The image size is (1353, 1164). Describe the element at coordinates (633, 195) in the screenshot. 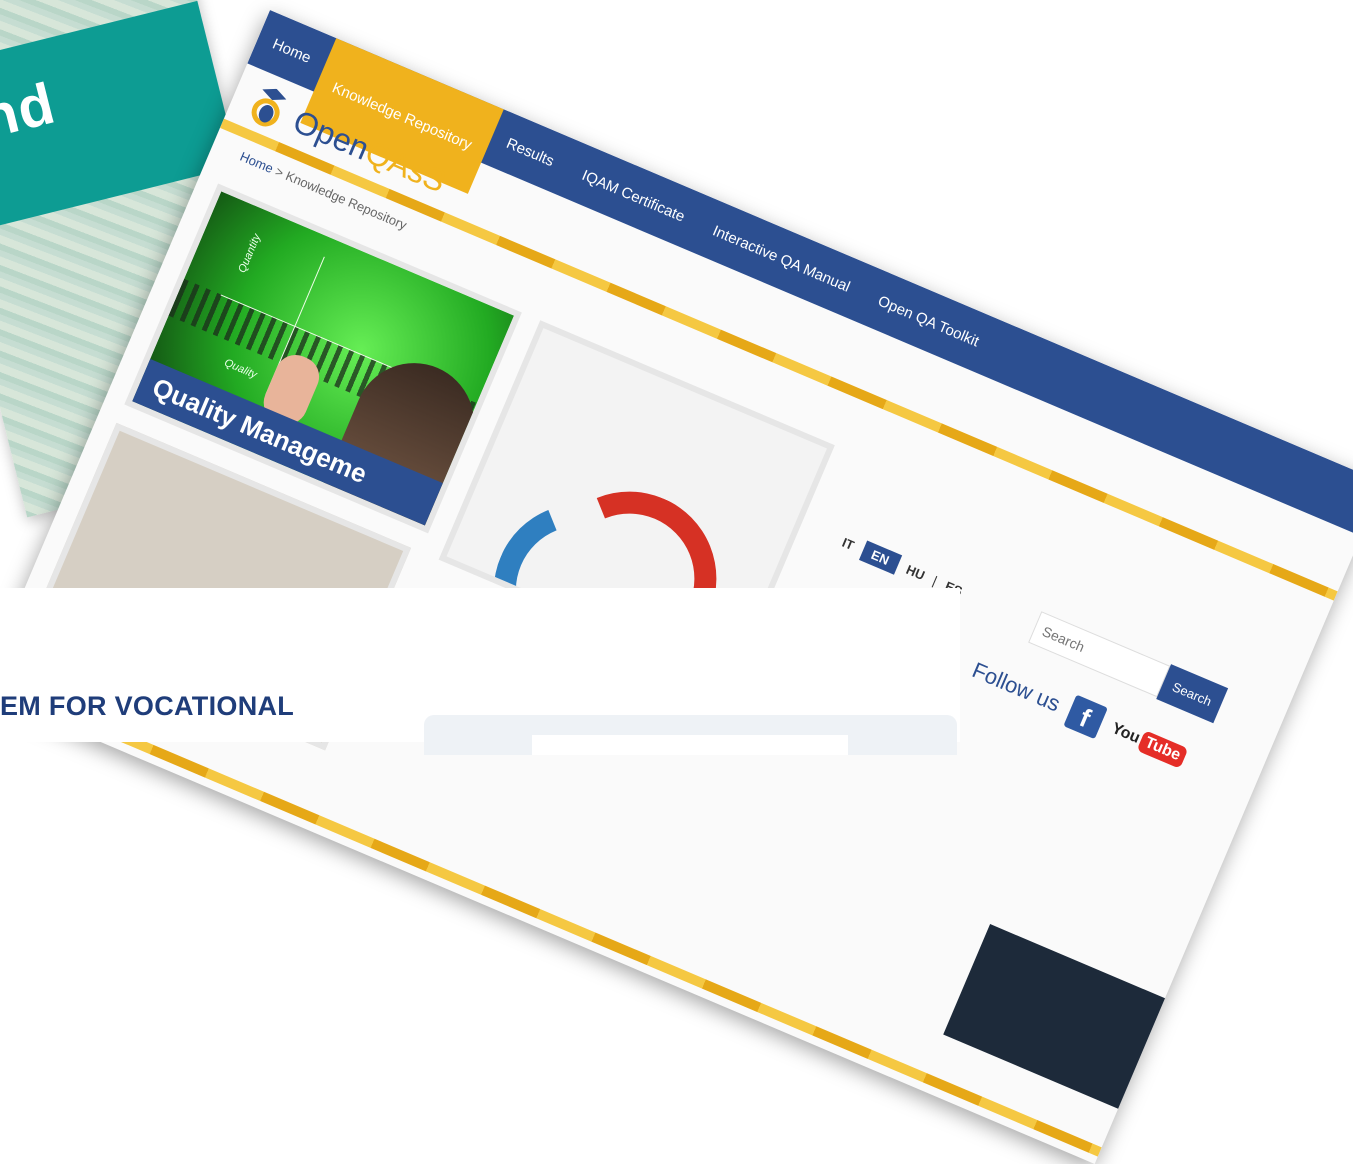

I see `nav-iqam-certificate: IQAM Certificate` at that location.